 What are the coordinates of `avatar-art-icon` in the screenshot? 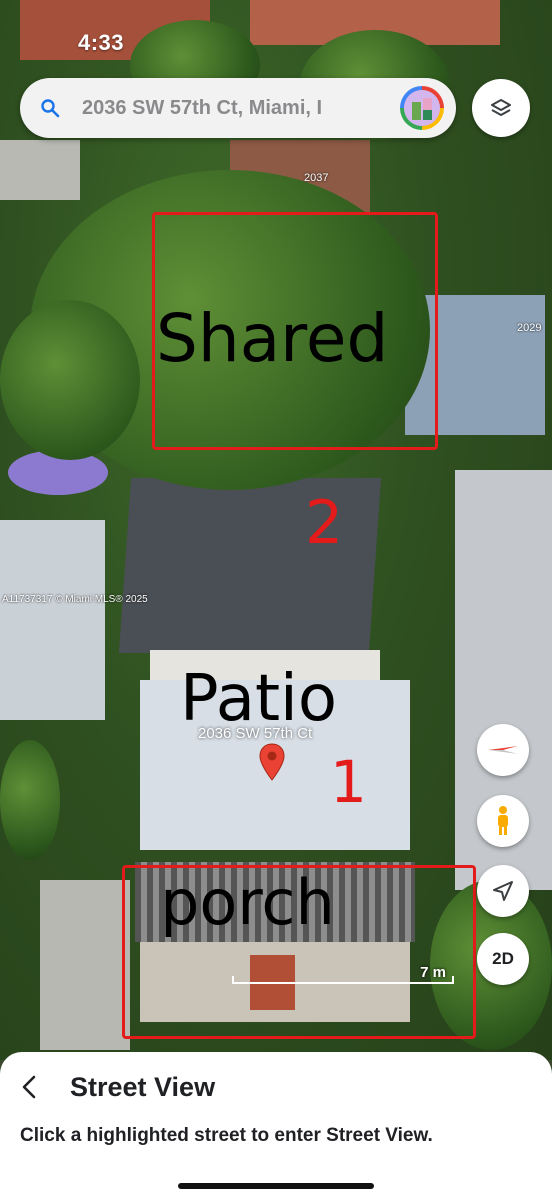 It's located at (422, 108).